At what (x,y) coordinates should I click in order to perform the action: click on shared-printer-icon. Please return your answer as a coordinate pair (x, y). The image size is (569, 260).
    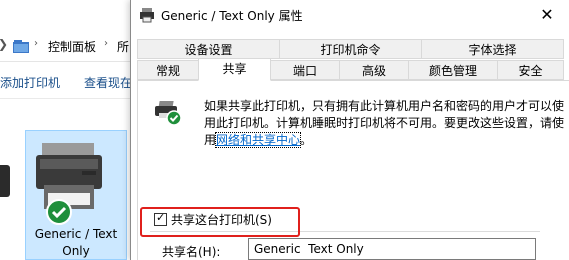
    Looking at the image, I should click on (169, 114).